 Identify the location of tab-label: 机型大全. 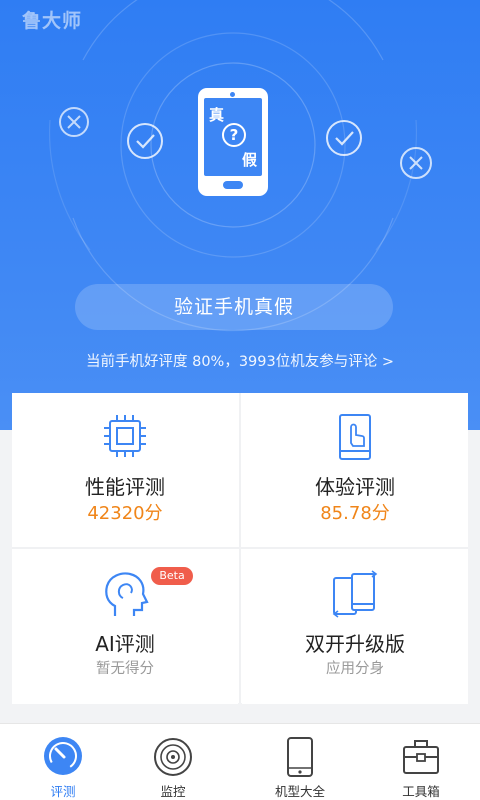
(299, 791).